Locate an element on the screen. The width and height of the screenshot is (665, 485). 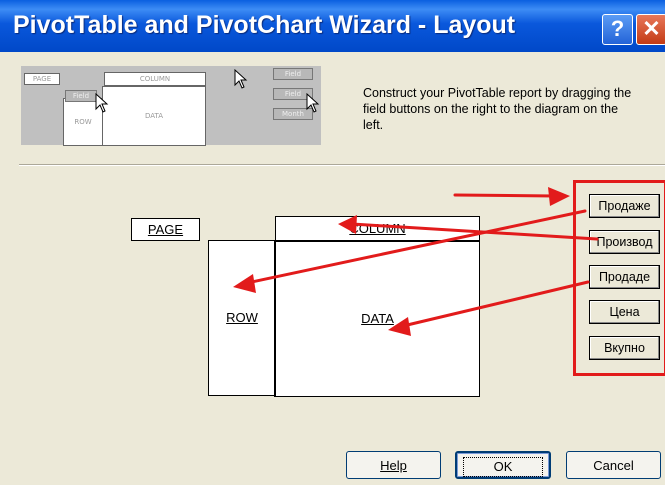
preview-field-button-1: Field is located at coordinates (293, 74).